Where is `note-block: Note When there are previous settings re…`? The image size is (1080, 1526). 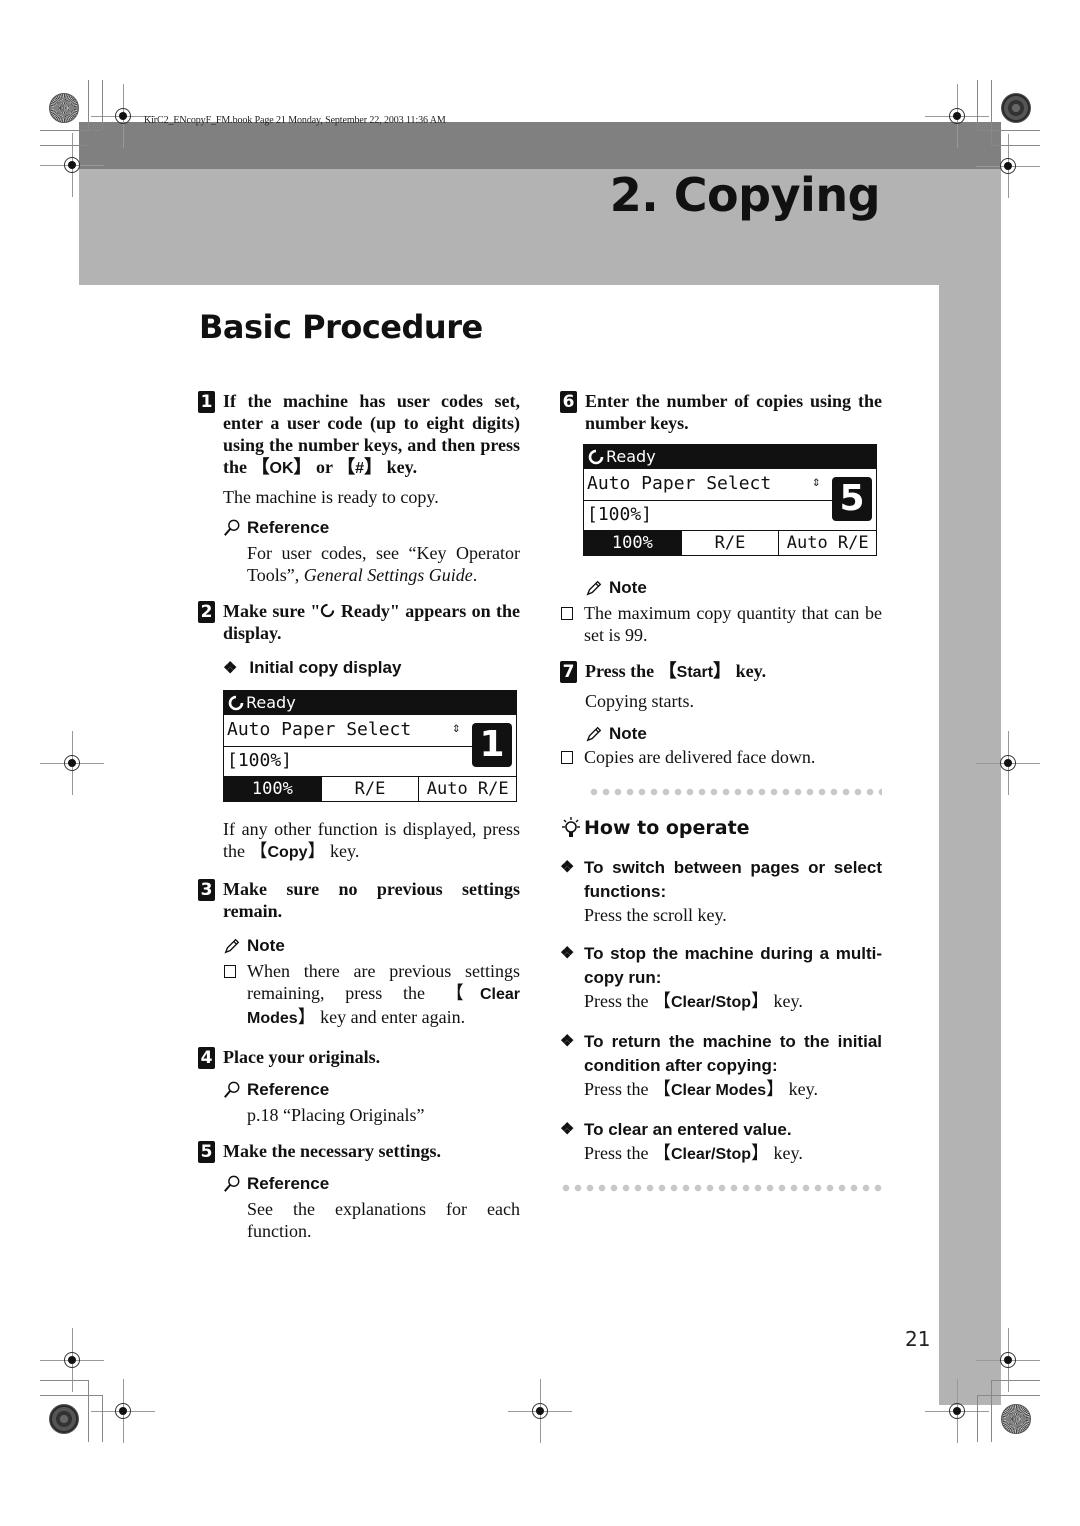
note-block: Note When there are previous settings re… is located at coordinates (359, 983).